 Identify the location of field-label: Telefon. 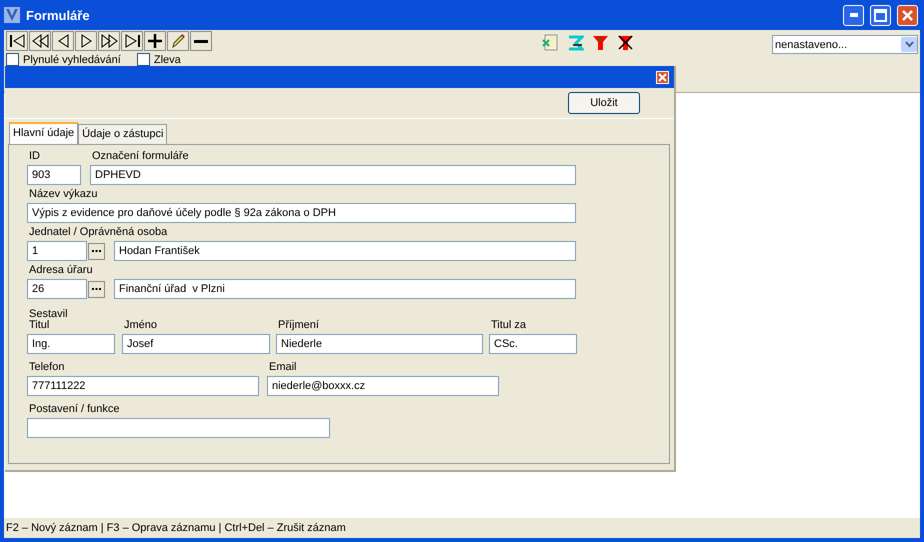
(46, 367).